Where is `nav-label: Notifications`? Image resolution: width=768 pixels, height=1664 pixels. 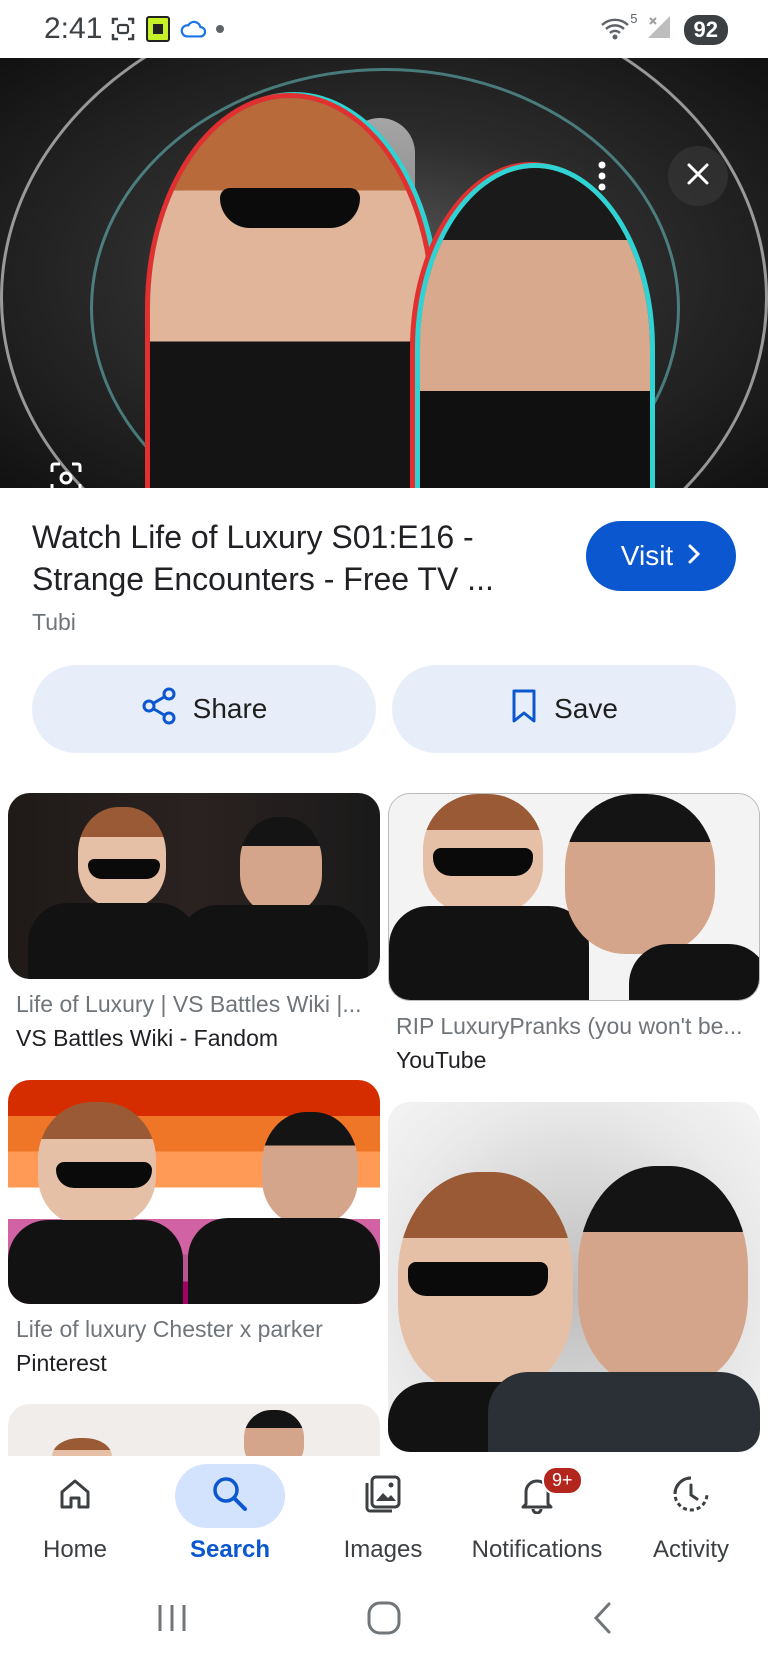
nav-label: Notifications is located at coordinates (537, 1549).